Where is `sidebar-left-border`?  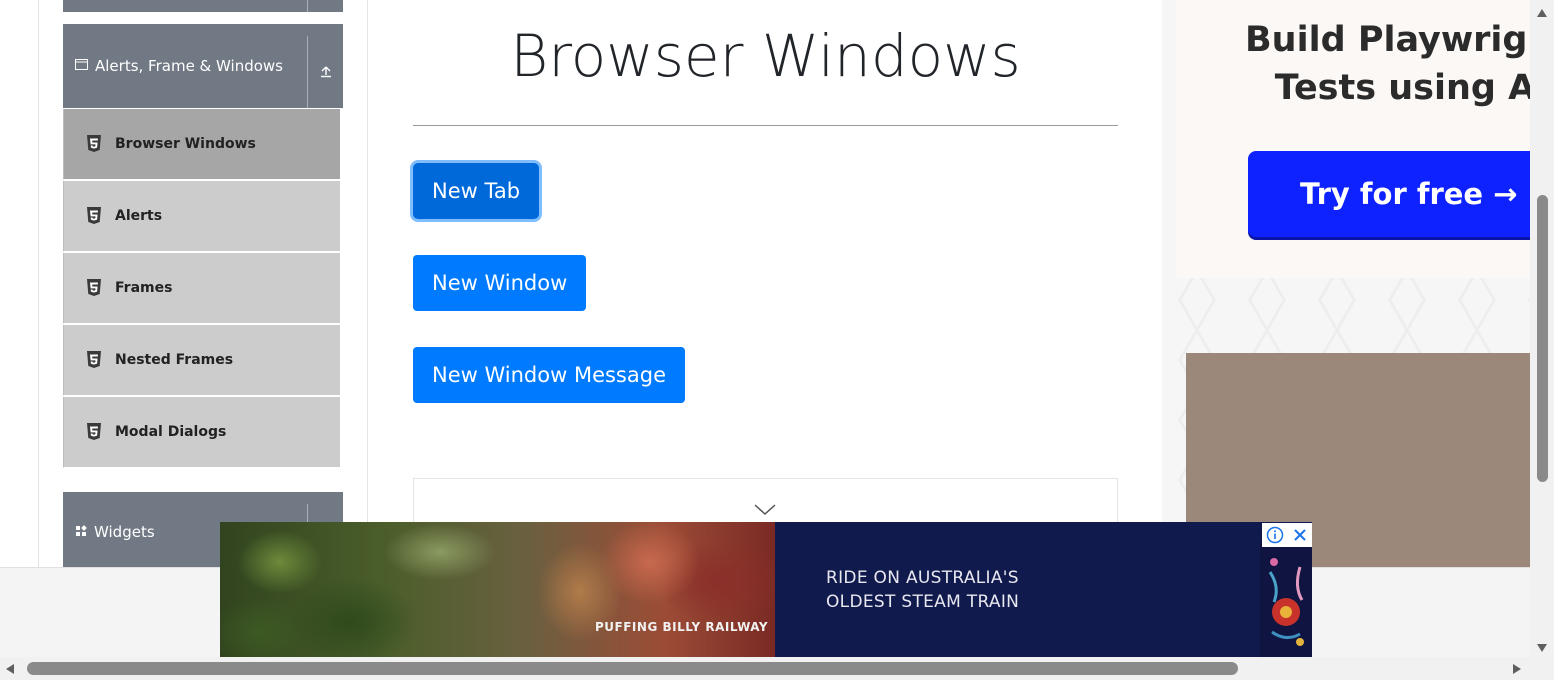 sidebar-left-border is located at coordinates (38, 283).